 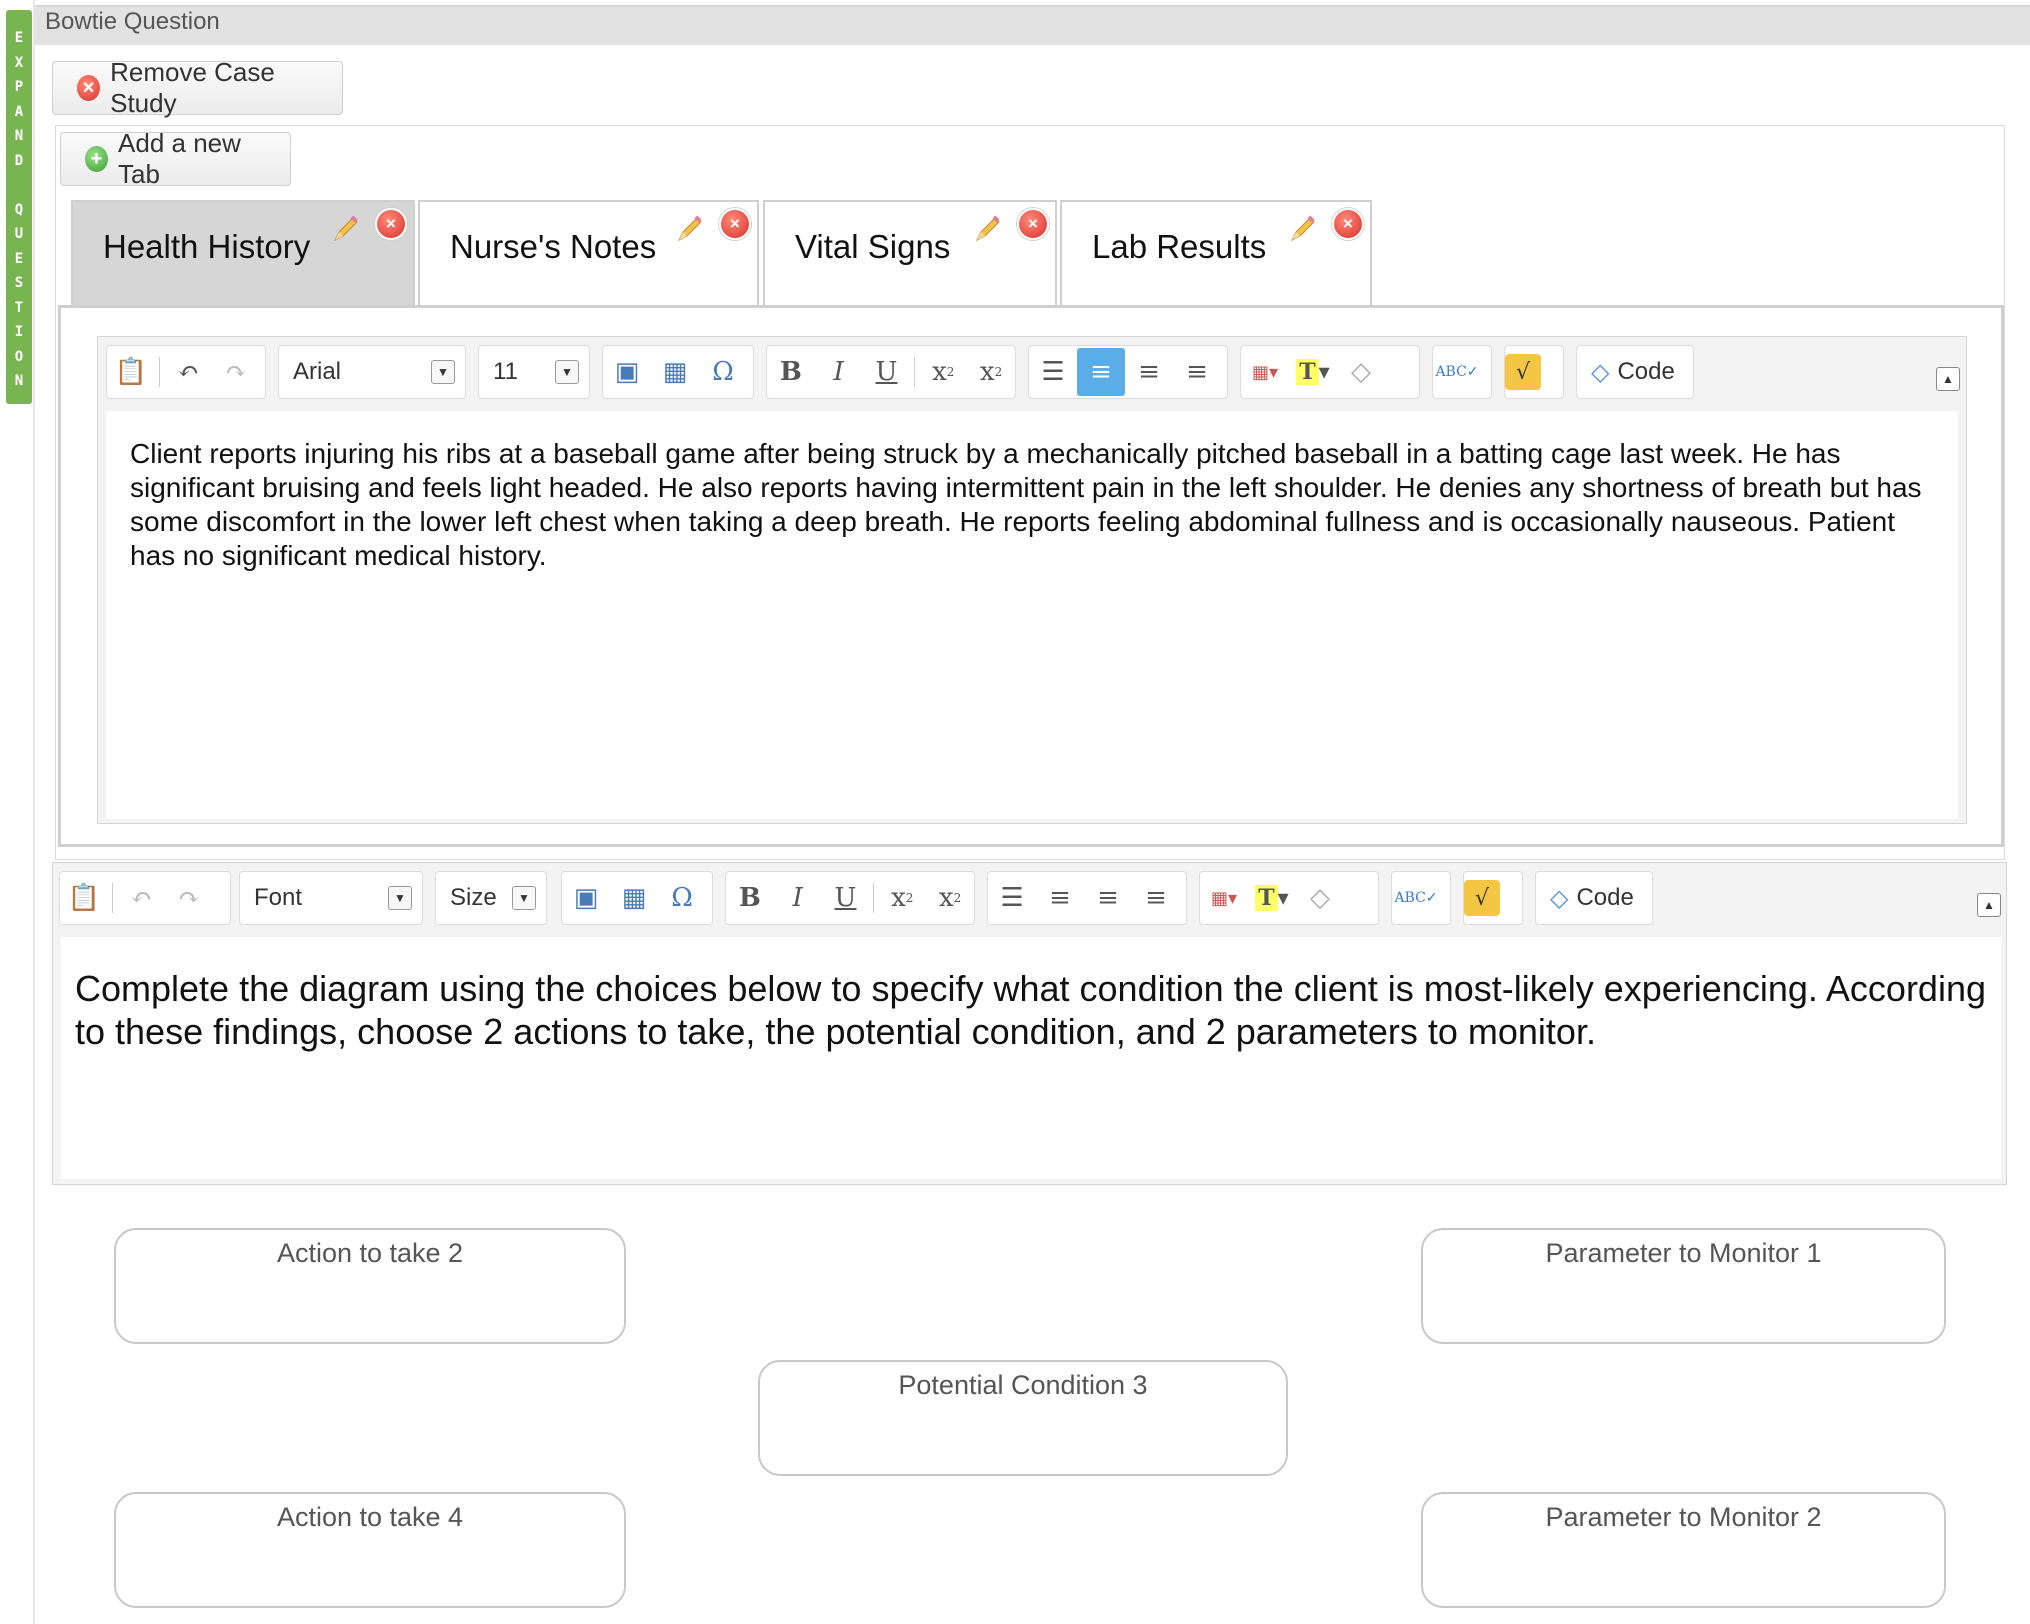 What do you see at coordinates (1023, 1418) in the screenshot?
I see `condition-drop-zone: Potential Condition 3` at bounding box center [1023, 1418].